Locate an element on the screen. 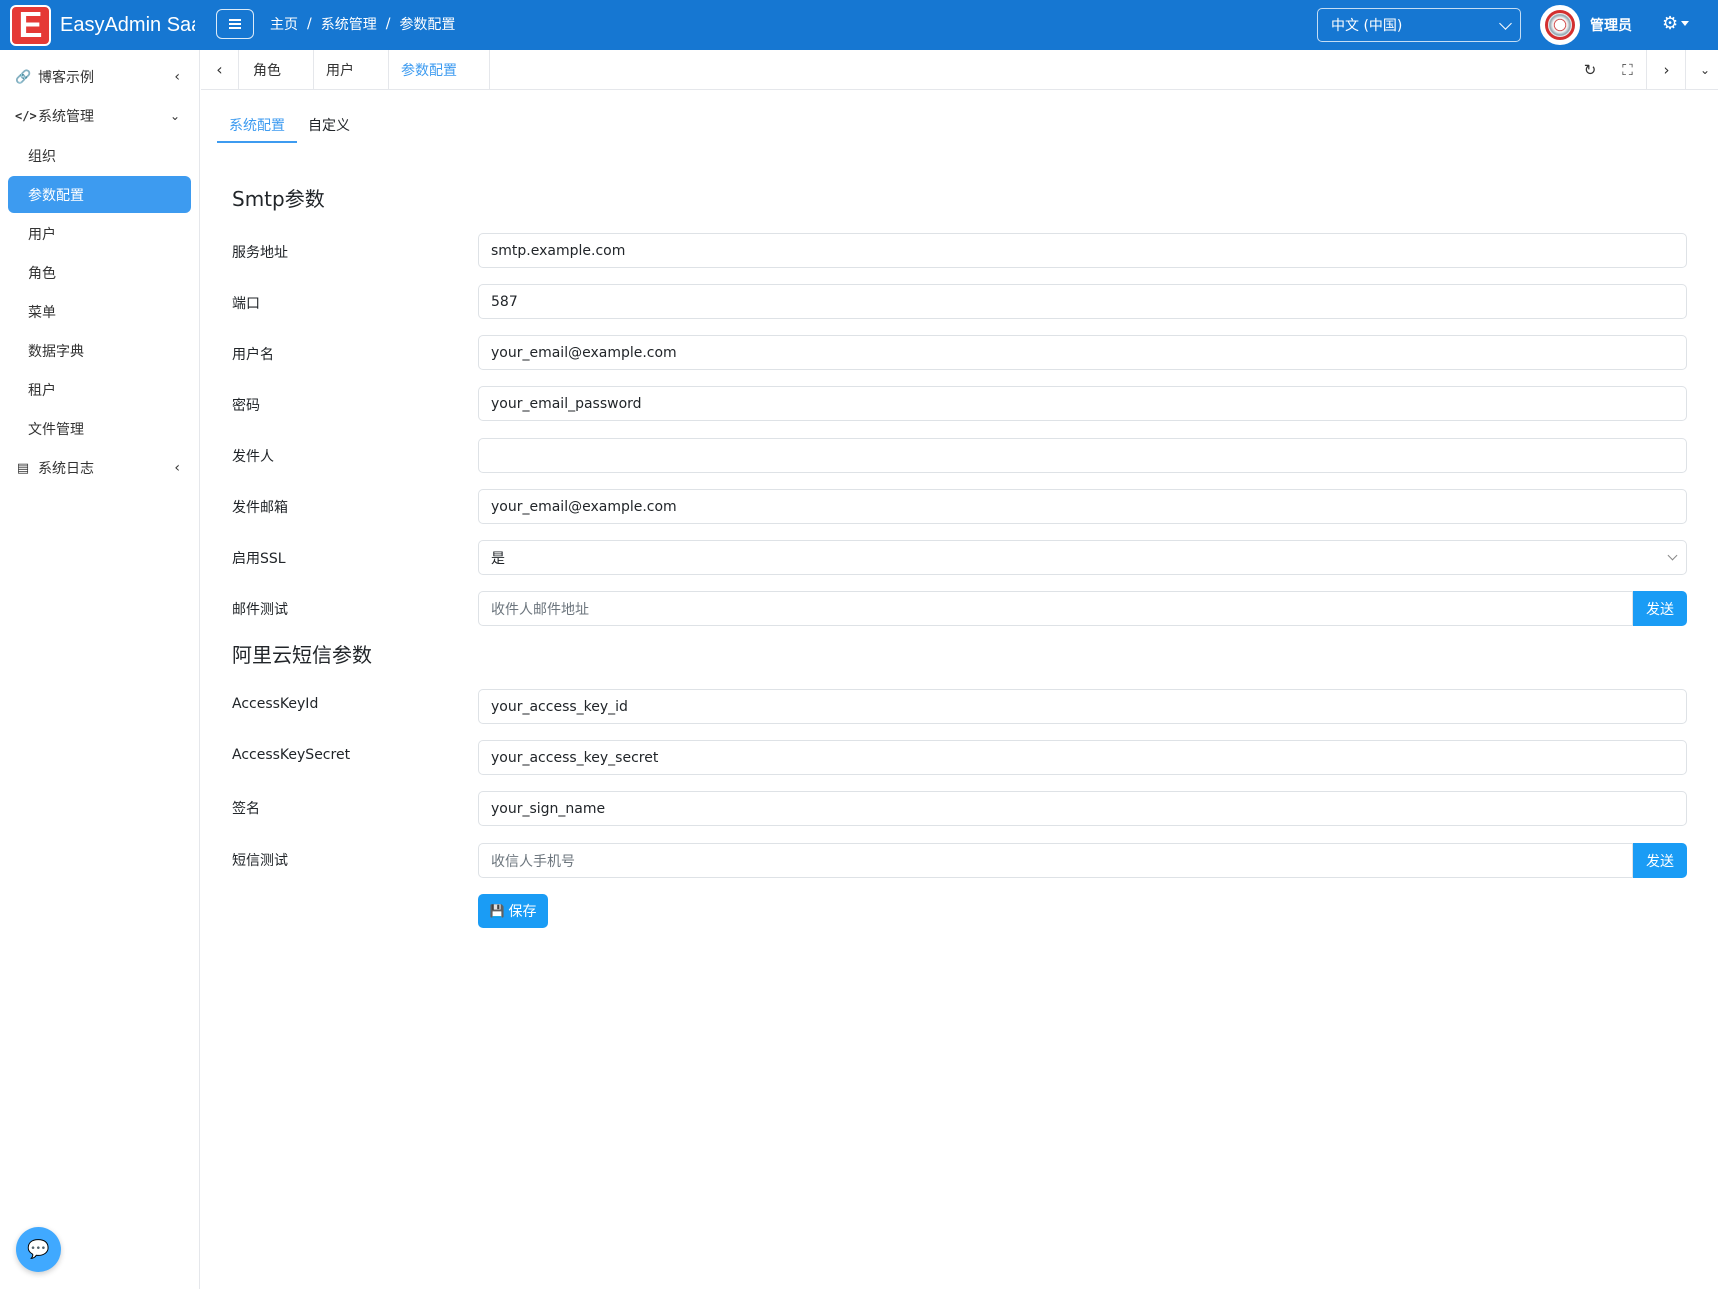 The height and width of the screenshot is (1289, 1718). chat-button: 💬 is located at coordinates (38, 1249).